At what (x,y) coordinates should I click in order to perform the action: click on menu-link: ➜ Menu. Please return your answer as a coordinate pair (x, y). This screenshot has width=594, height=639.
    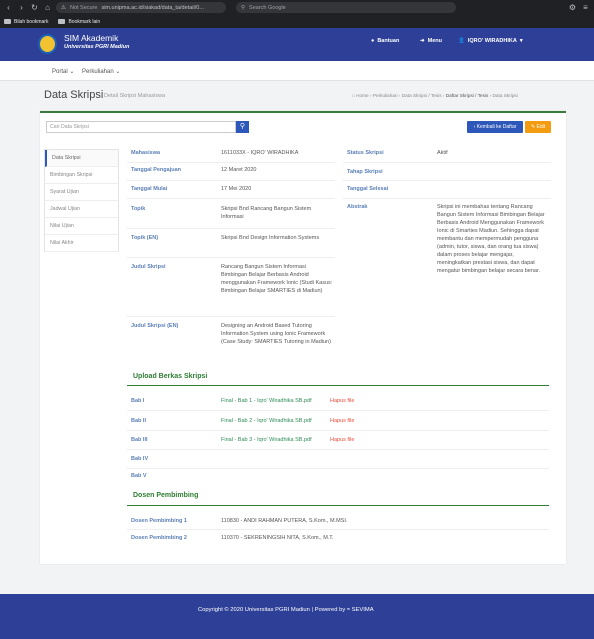
    Looking at the image, I should click on (431, 41).